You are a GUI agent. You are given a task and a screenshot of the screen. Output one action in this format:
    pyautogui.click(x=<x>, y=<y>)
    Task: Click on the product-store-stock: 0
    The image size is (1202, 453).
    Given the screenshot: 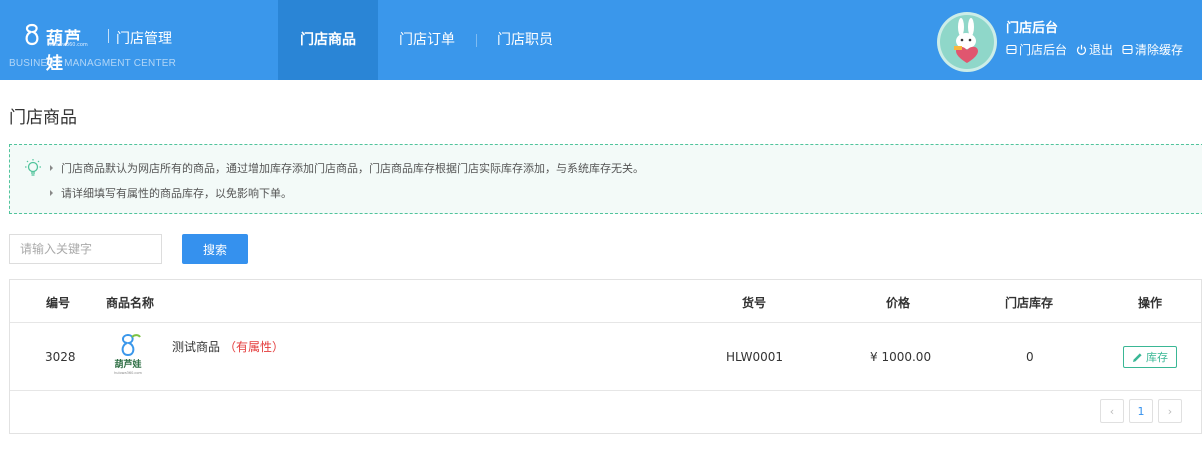 What is the action you would take?
    pyautogui.click(x=1030, y=357)
    